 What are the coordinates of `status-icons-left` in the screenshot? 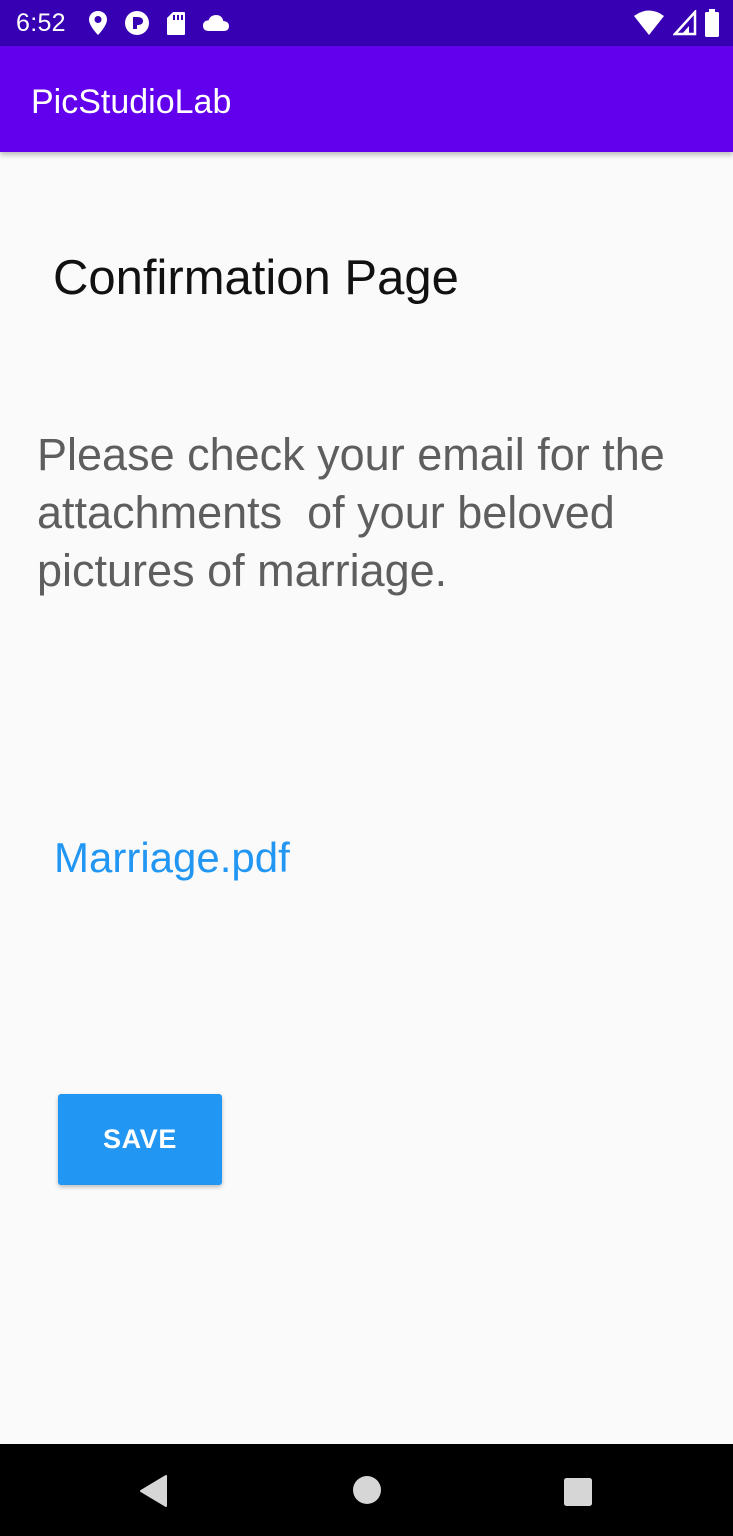 It's located at (159, 23).